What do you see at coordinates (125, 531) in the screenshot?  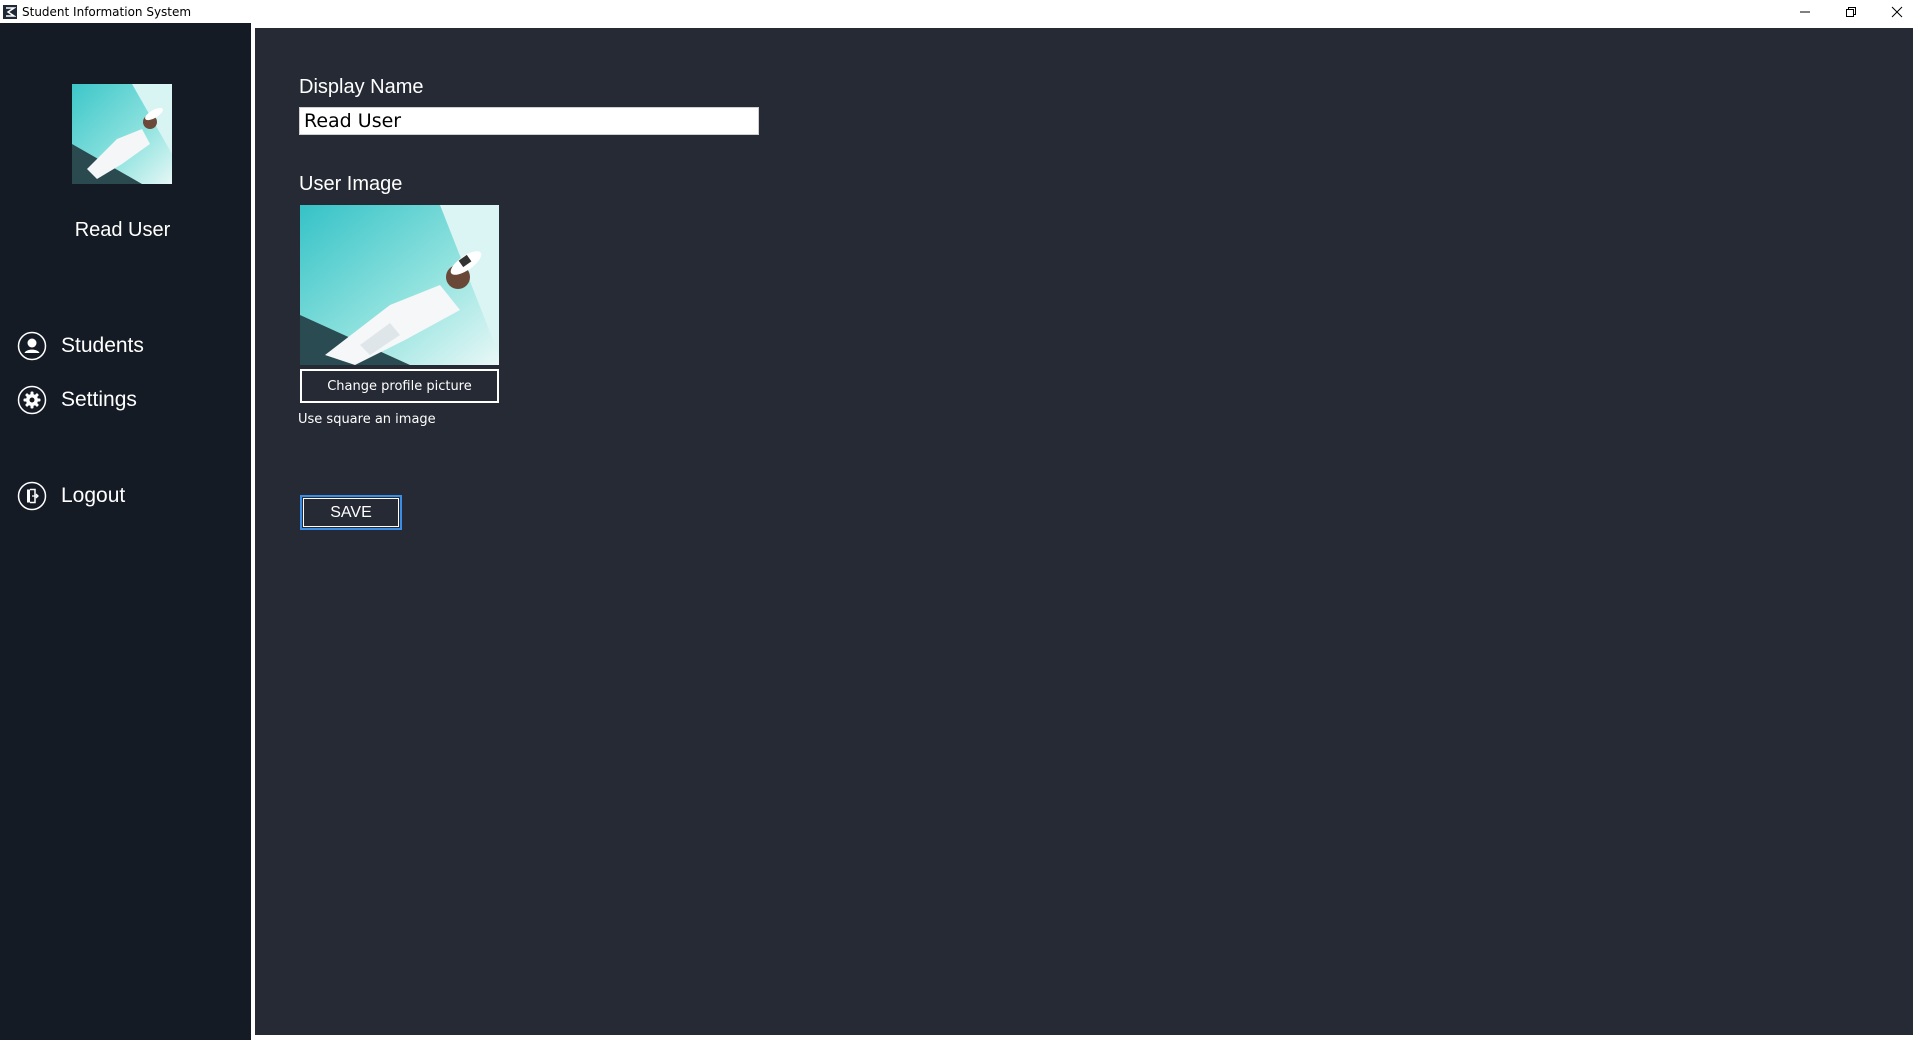 I see `sidebar: Read User Students Settings Logout` at bounding box center [125, 531].